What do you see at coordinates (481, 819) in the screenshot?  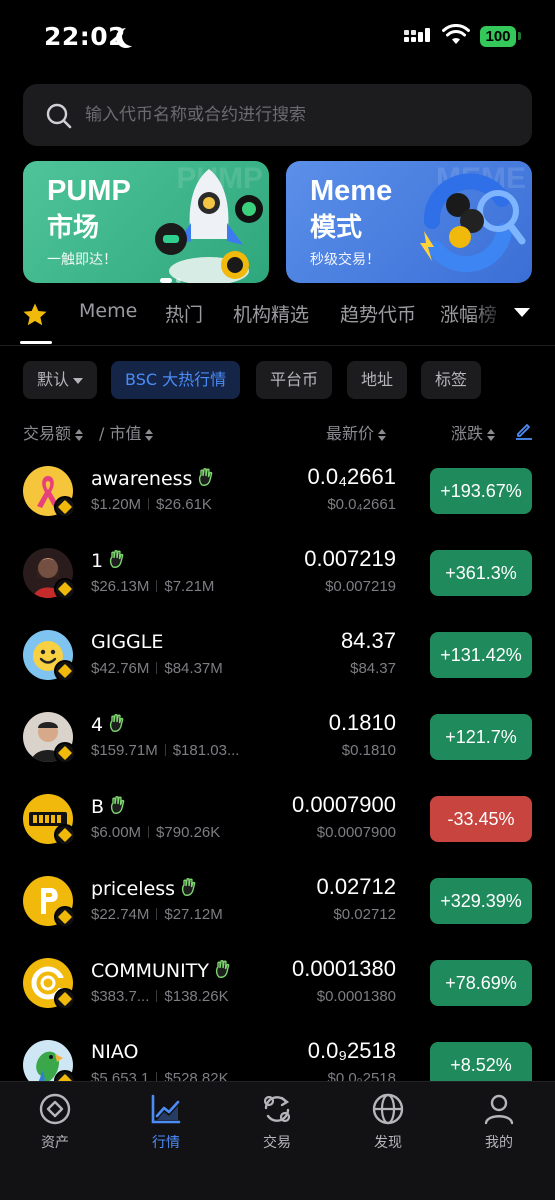 I see `token-change-badge: -33.45%` at bounding box center [481, 819].